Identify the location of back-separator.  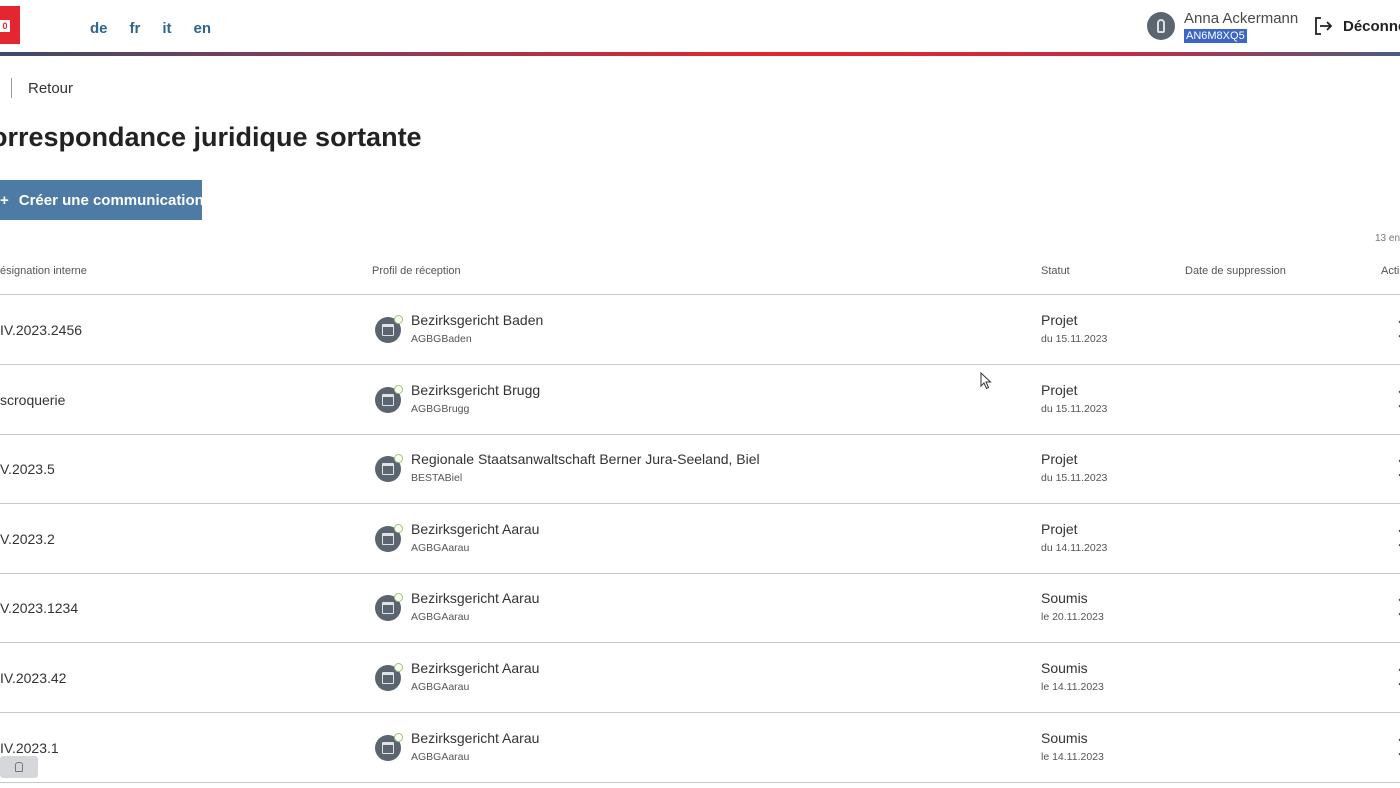
(11, 88).